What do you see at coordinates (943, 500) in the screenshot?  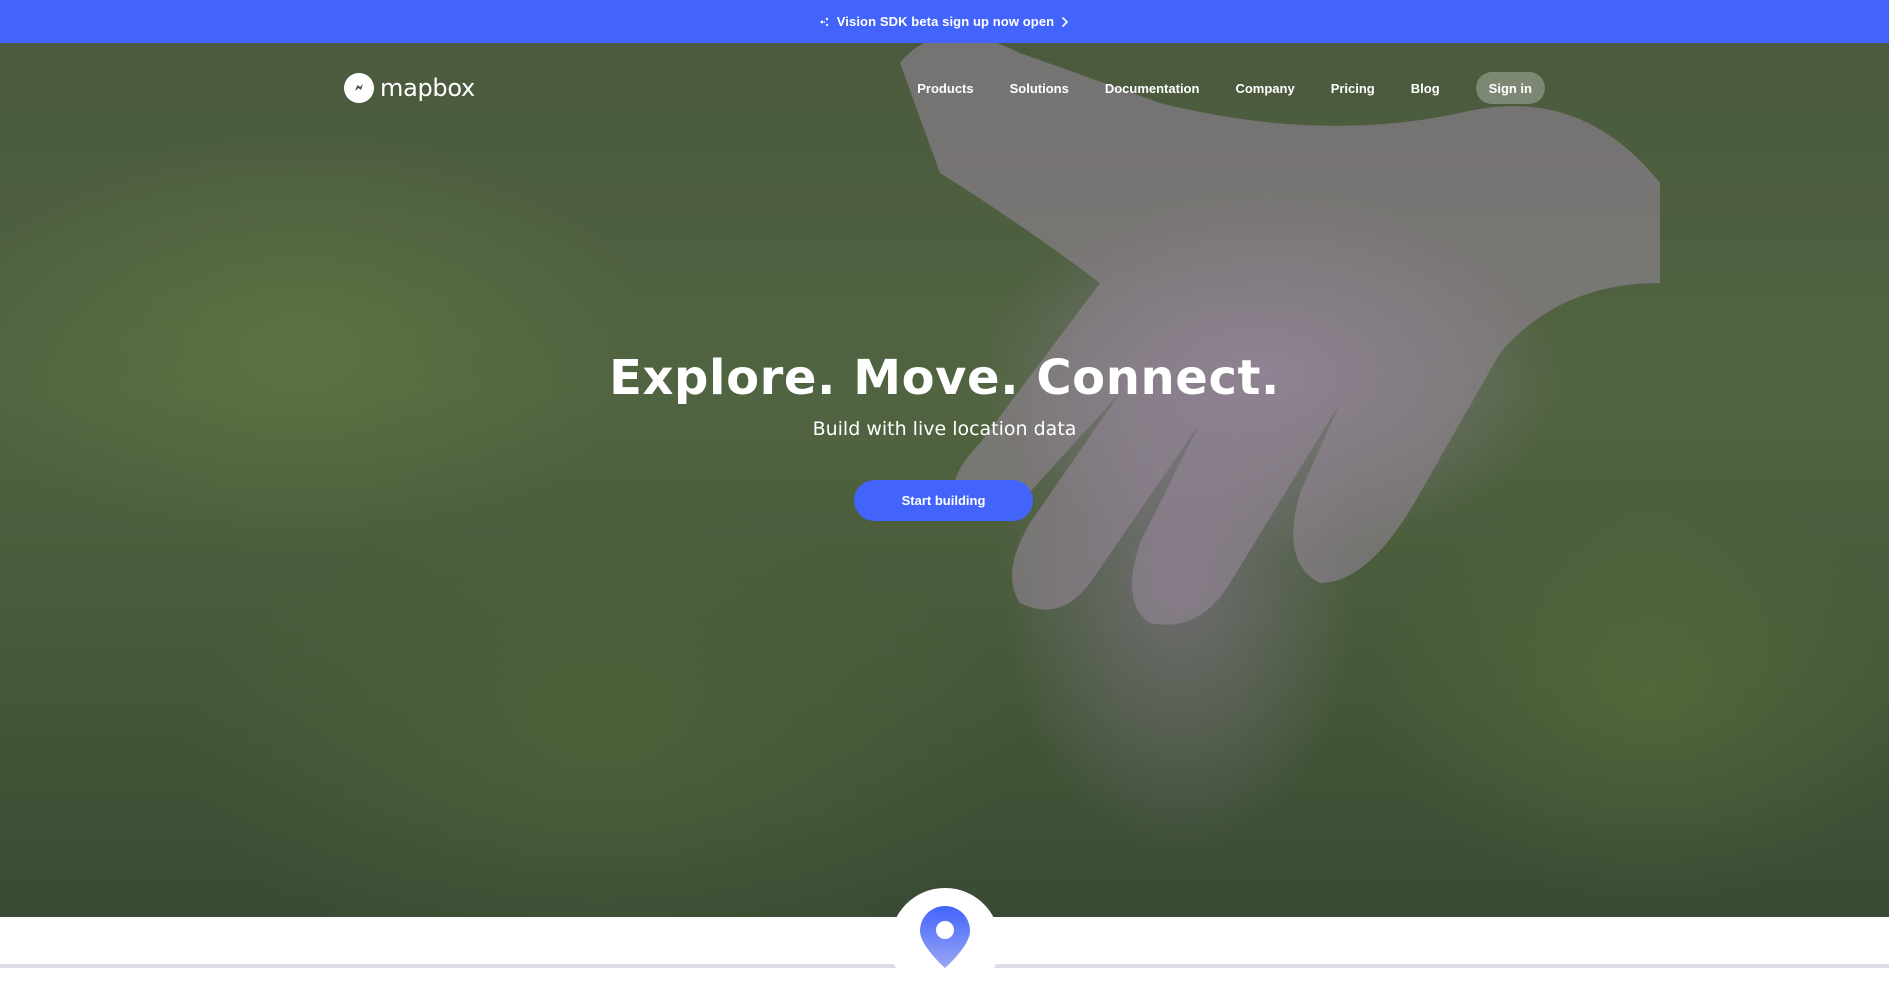 I see `start-building-button: Start building` at bounding box center [943, 500].